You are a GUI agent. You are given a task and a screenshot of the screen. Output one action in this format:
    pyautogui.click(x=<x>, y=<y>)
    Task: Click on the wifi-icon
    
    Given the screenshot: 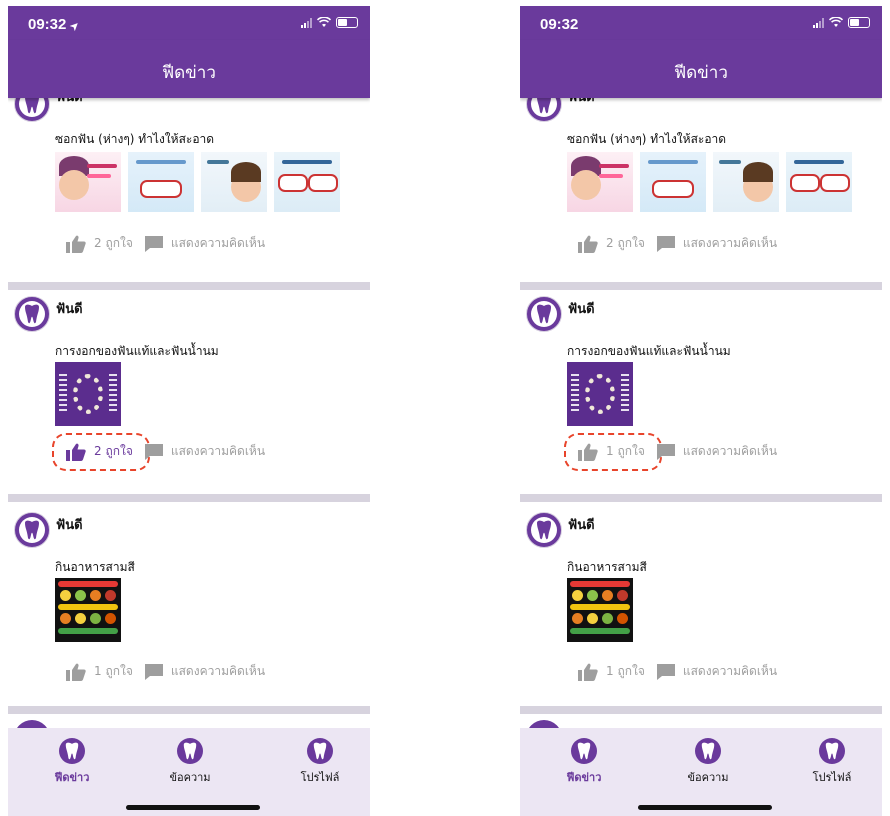 What is the action you would take?
    pyautogui.click(x=836, y=22)
    